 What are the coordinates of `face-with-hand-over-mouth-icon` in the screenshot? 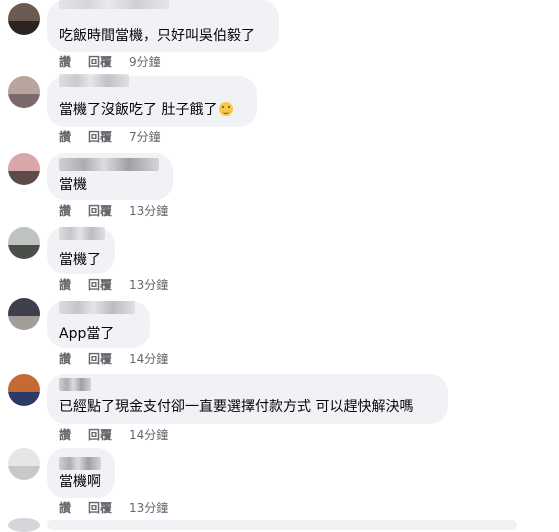 It's located at (226, 109).